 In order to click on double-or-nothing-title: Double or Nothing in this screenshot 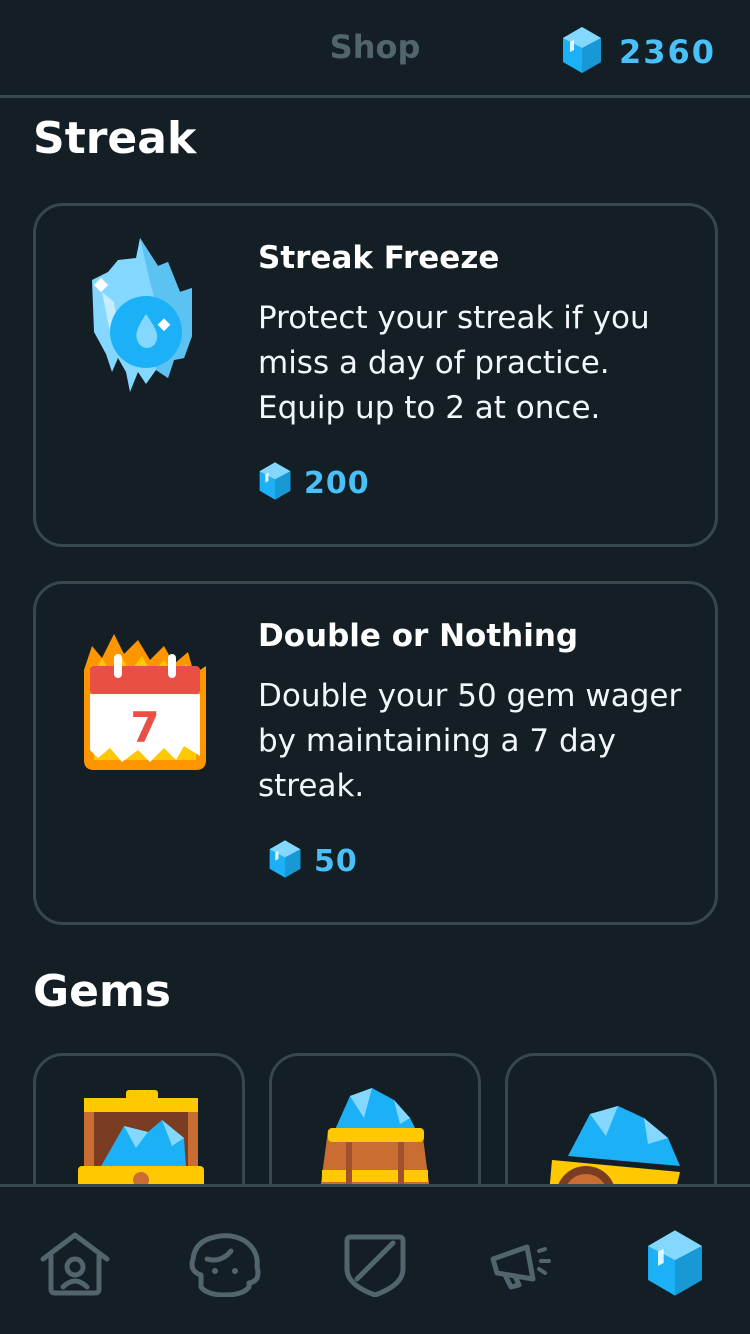, I will do `click(418, 636)`.